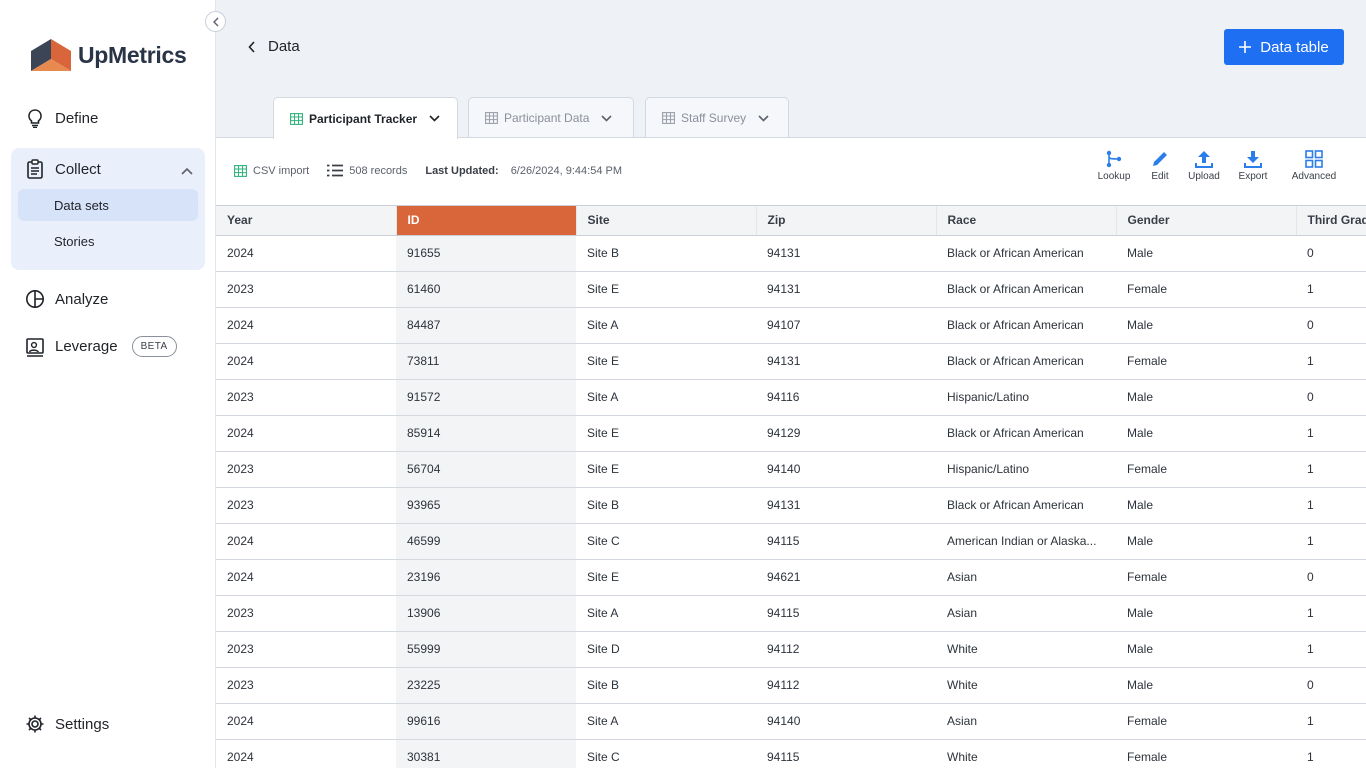 This screenshot has width=1366, height=768. Describe the element at coordinates (846, 221) in the screenshot. I see `column-header-zip: Zip` at that location.